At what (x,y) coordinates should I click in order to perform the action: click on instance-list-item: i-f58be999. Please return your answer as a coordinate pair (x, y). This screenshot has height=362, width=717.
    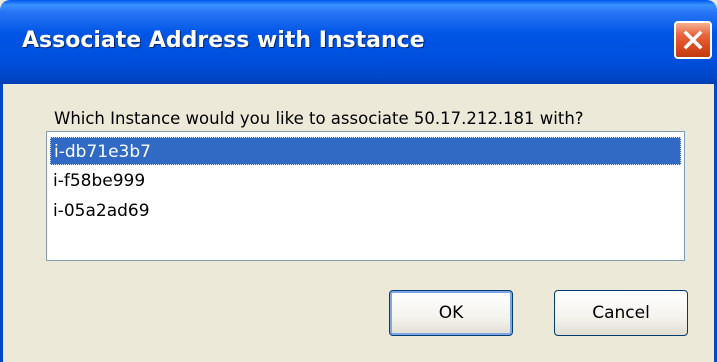
    Looking at the image, I should click on (365, 181).